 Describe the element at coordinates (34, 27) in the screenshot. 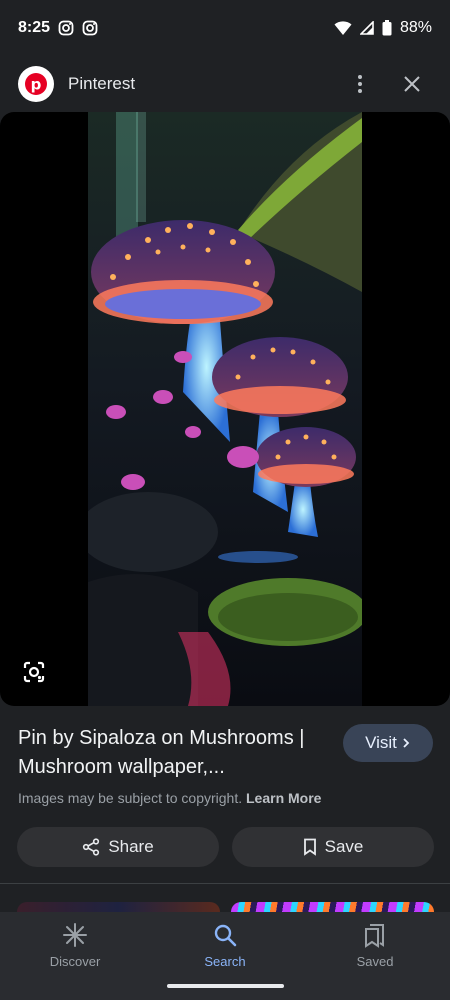

I see `status-time: 8:25` at that location.